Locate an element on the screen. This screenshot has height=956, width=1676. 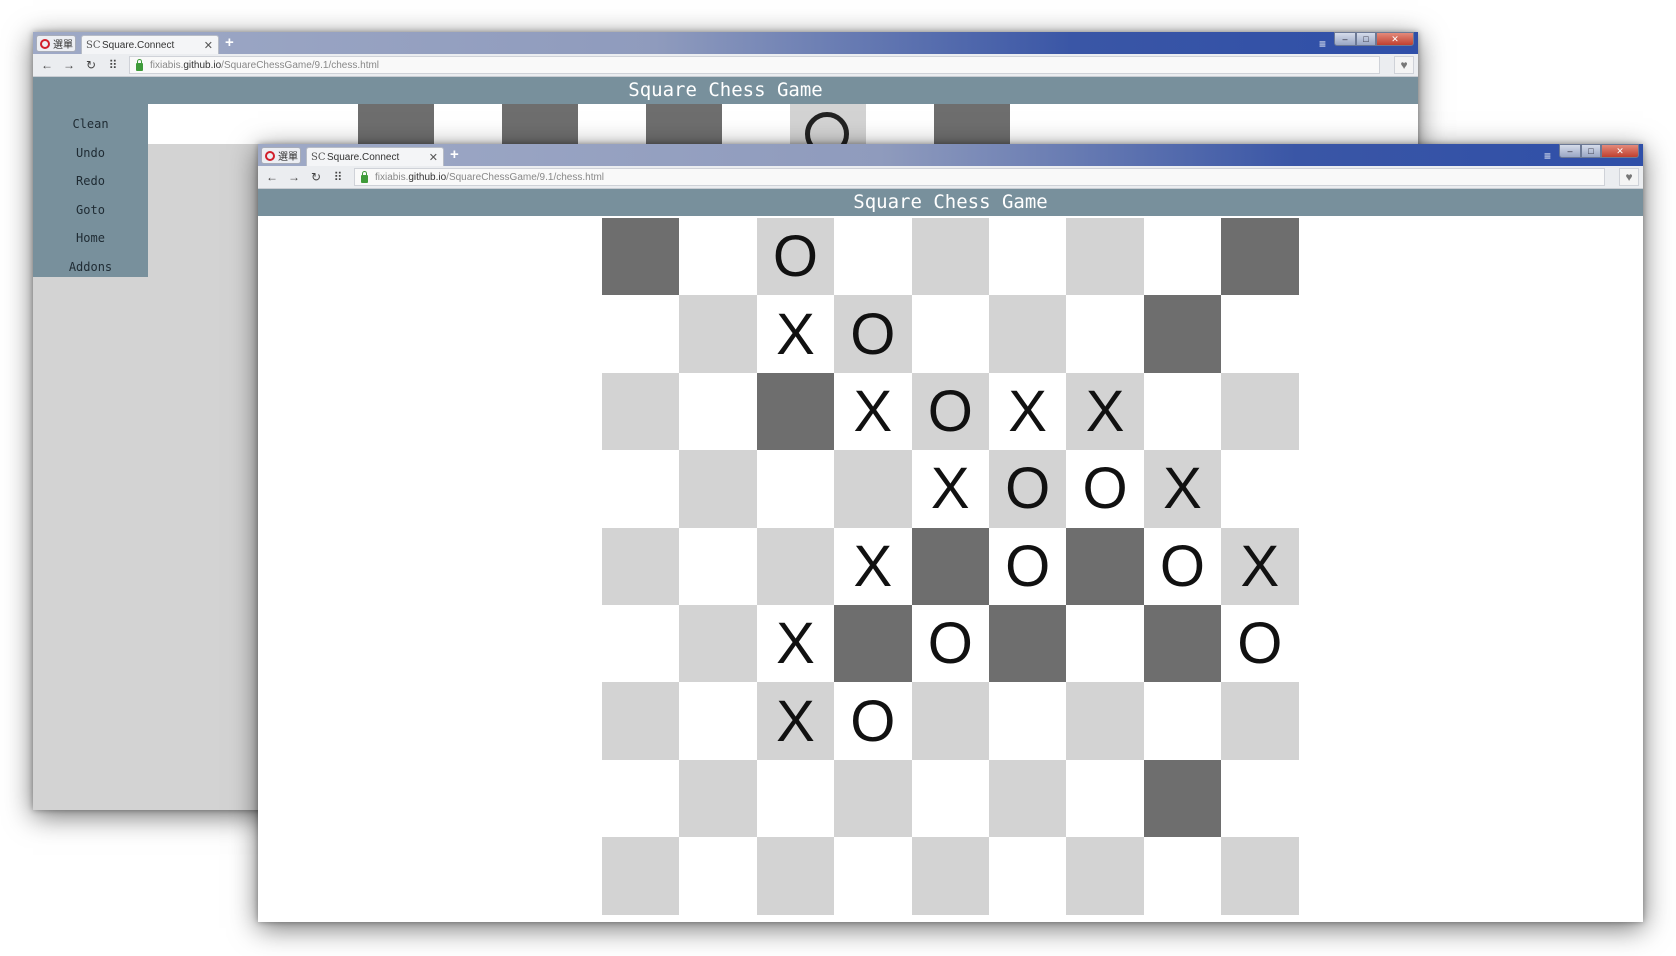
board-cell-r1c4 is located at coordinates (950, 334).